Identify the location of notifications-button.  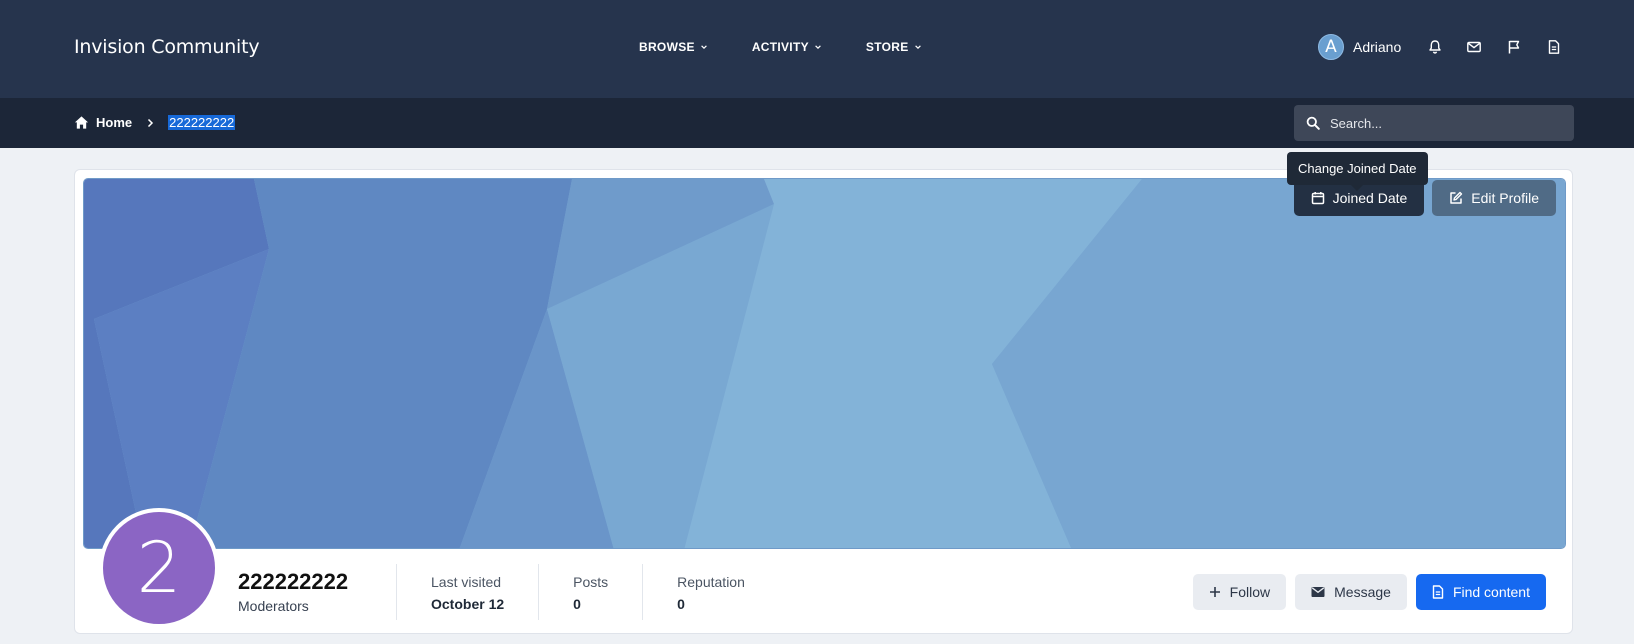
(1435, 47).